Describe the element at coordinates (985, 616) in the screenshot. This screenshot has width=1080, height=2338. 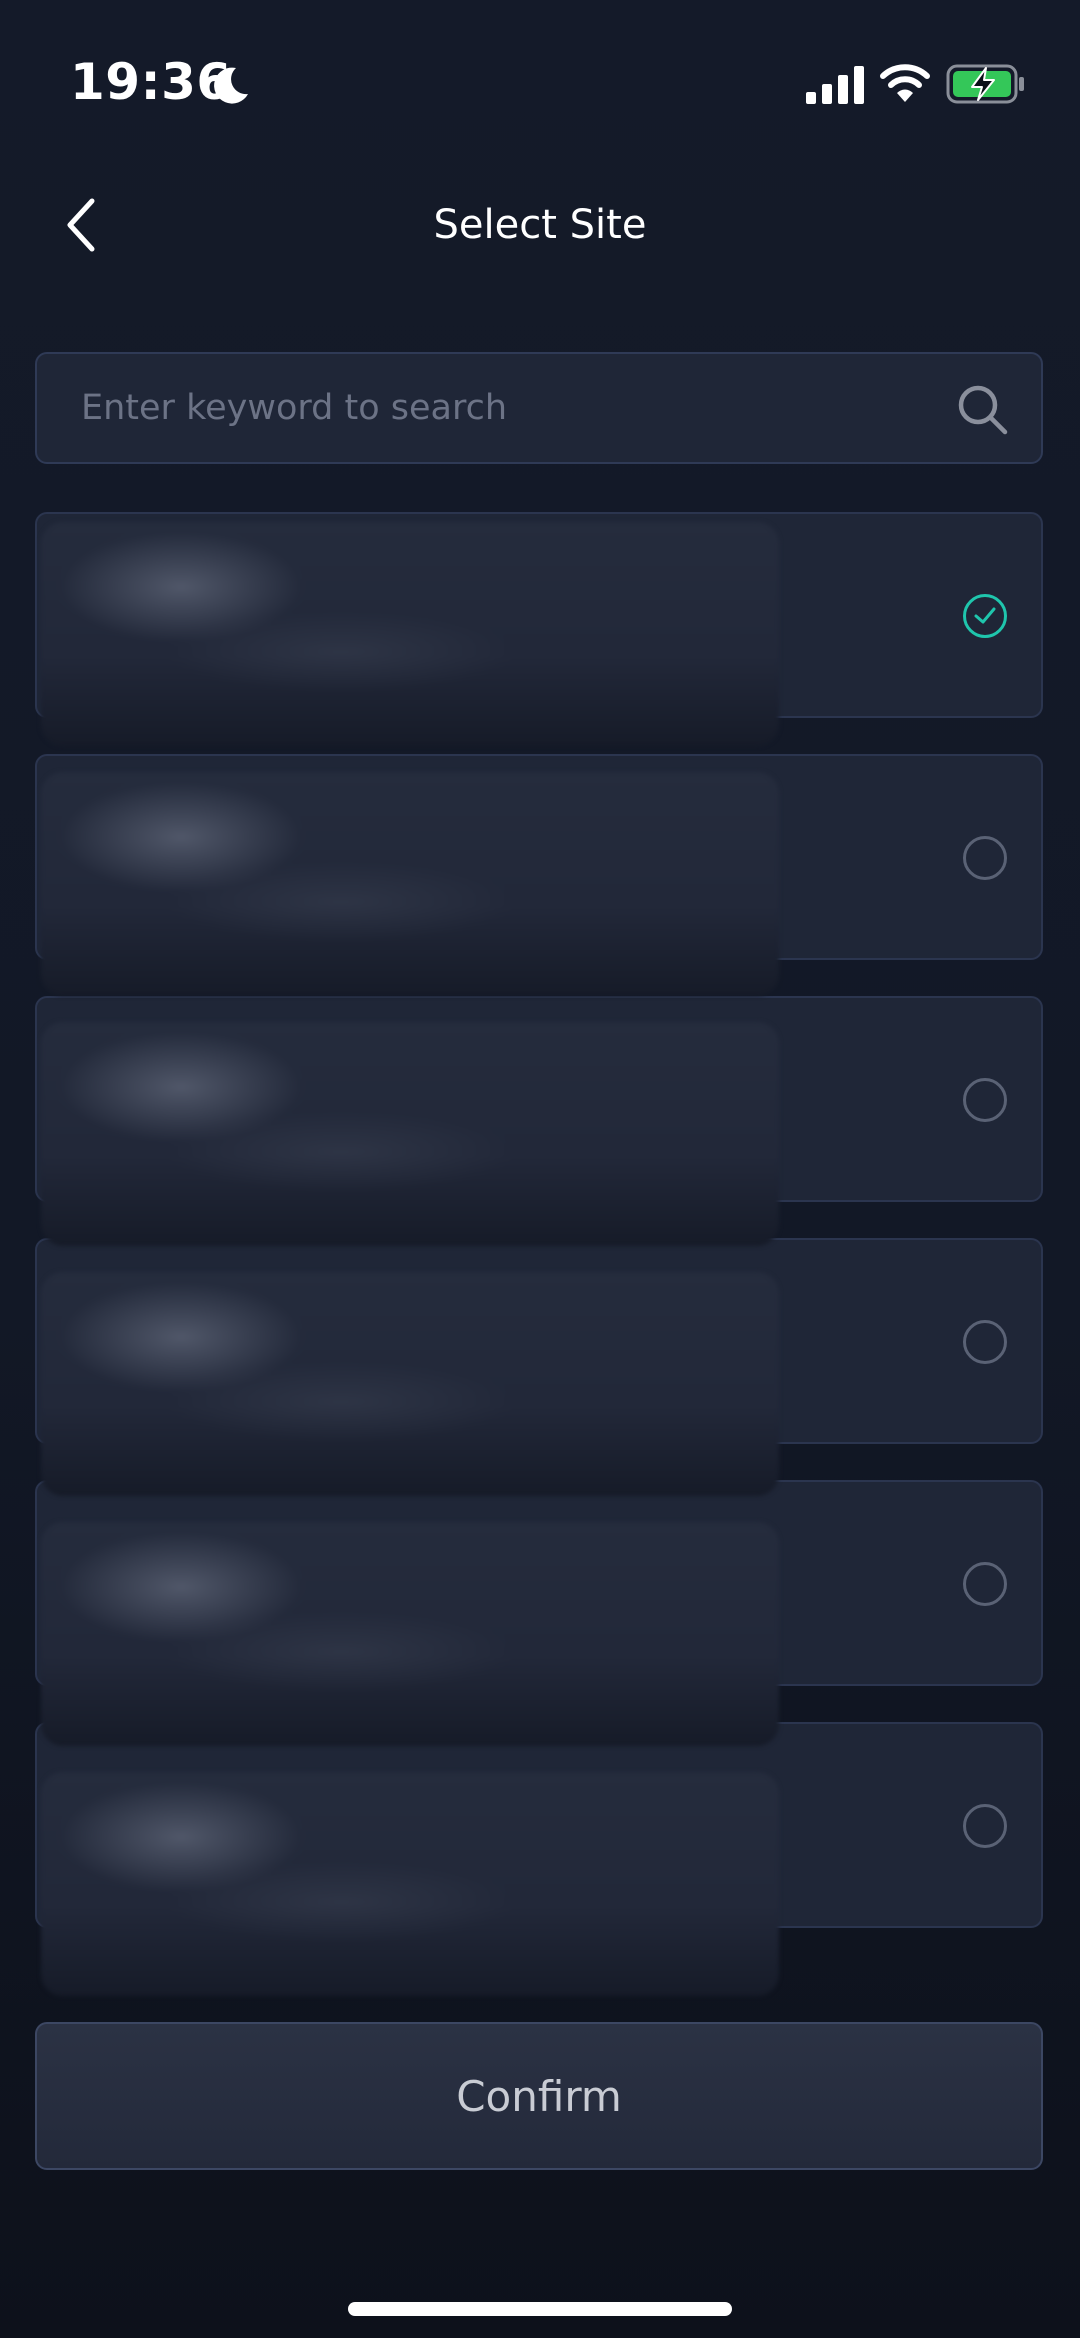
I see `radio-selected-icon` at that location.